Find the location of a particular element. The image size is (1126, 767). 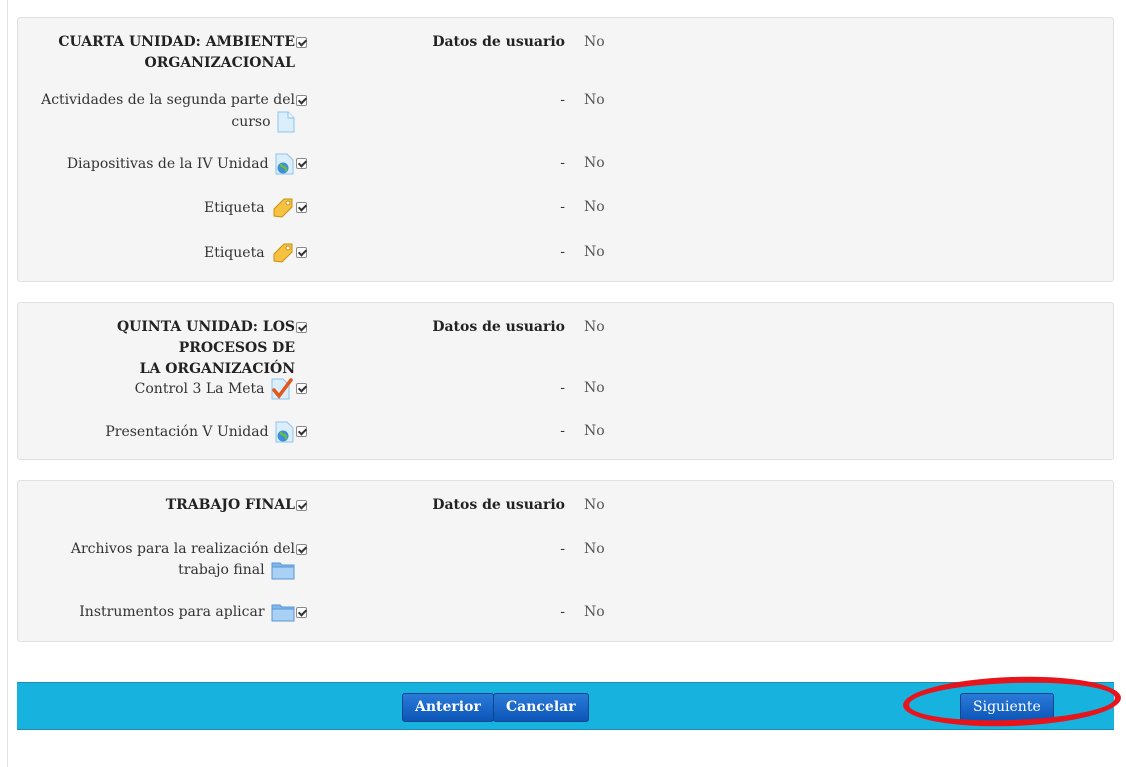

form-buttons-bar: Anterior Cancelar Siguiente is located at coordinates (565, 706).